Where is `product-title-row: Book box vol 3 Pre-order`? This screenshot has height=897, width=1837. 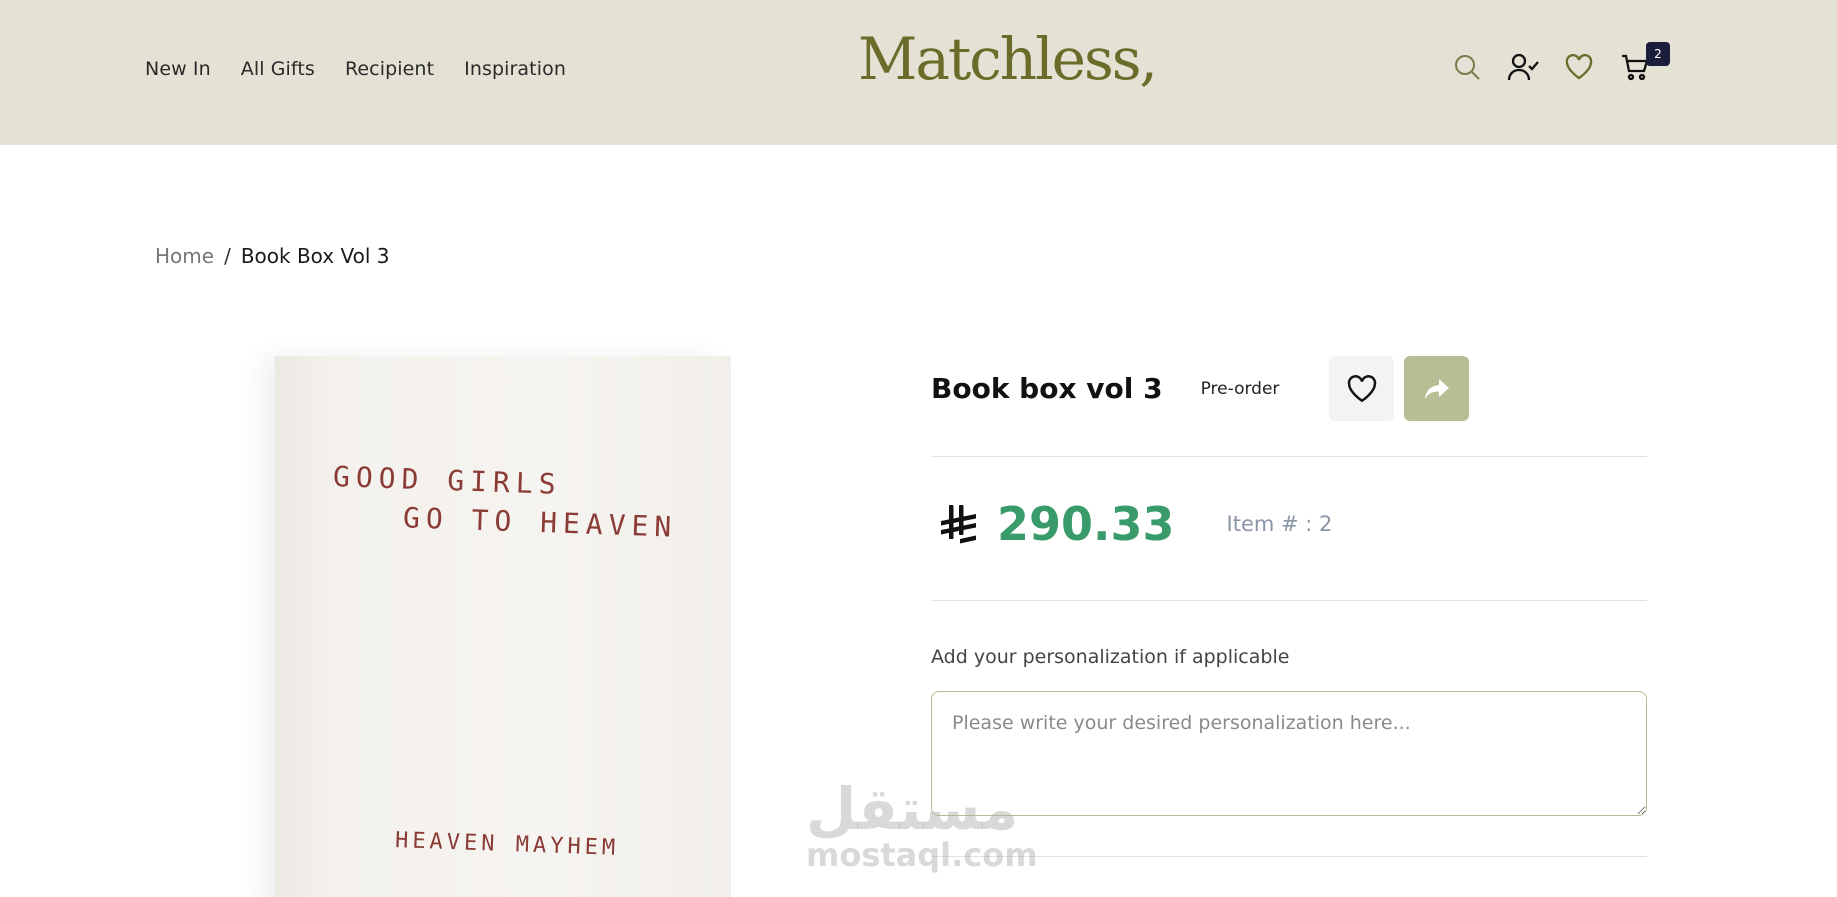
product-title-row: Book box vol 3 Pre-order is located at coordinates (1289, 388).